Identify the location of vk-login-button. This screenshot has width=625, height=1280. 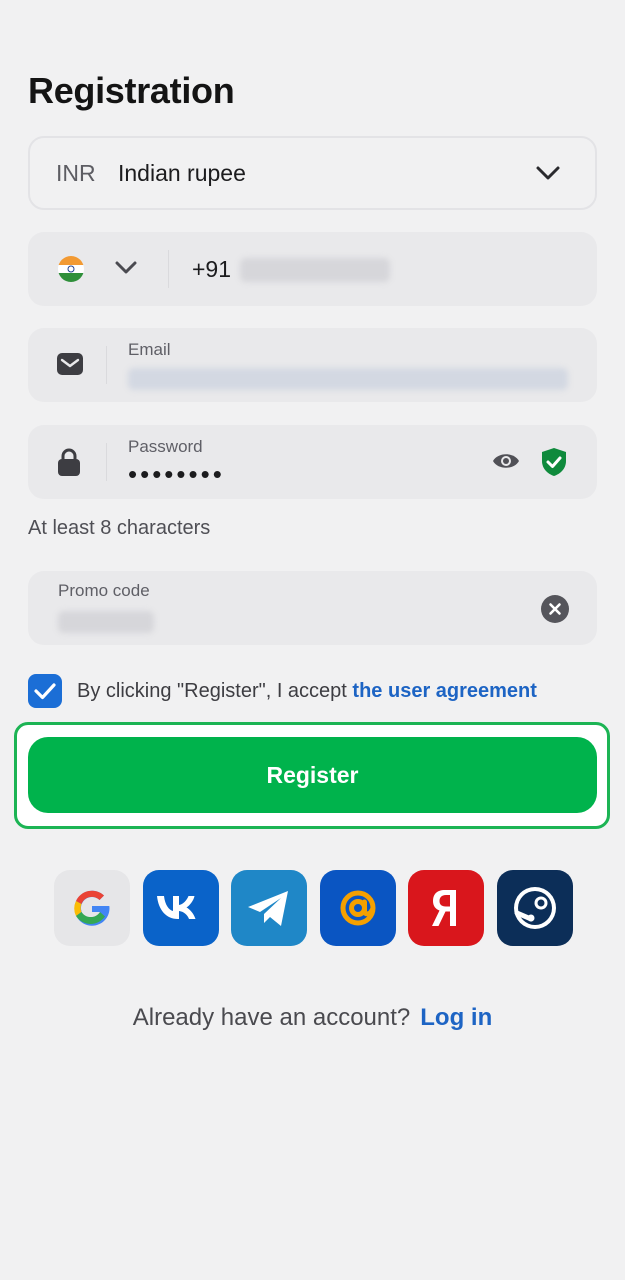
(181, 908).